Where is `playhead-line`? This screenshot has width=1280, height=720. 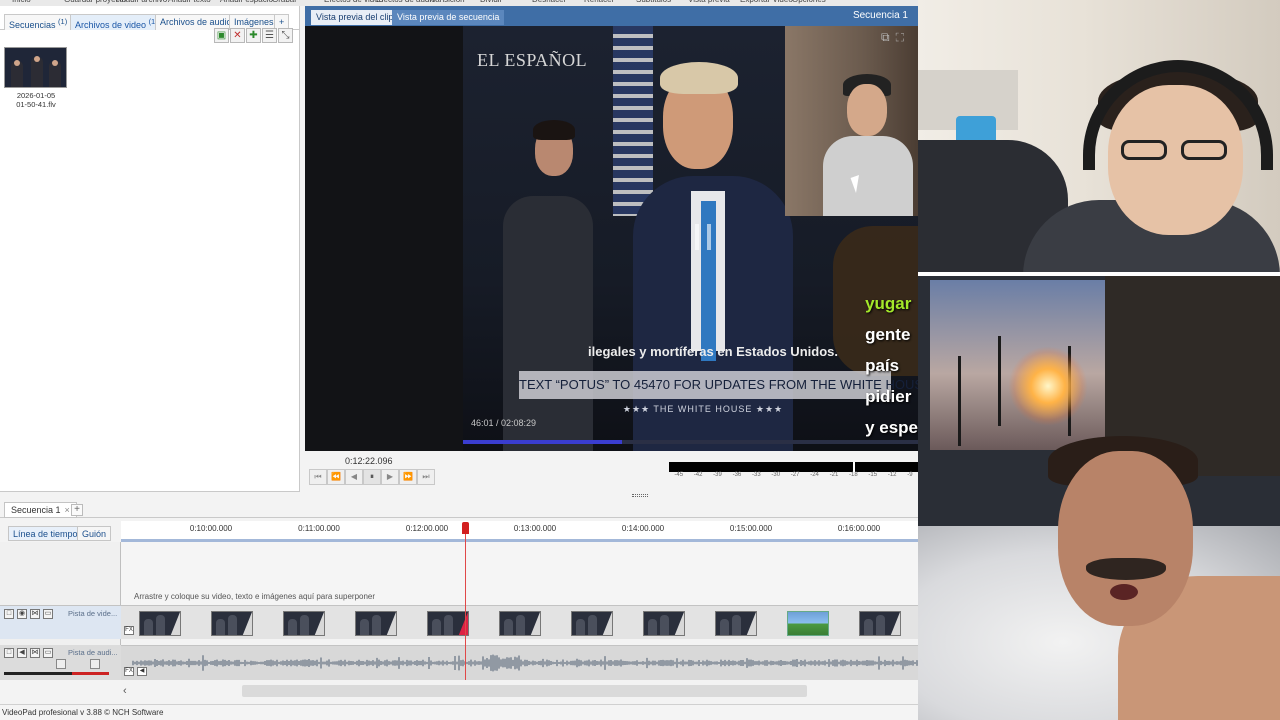
playhead-line is located at coordinates (465, 607).